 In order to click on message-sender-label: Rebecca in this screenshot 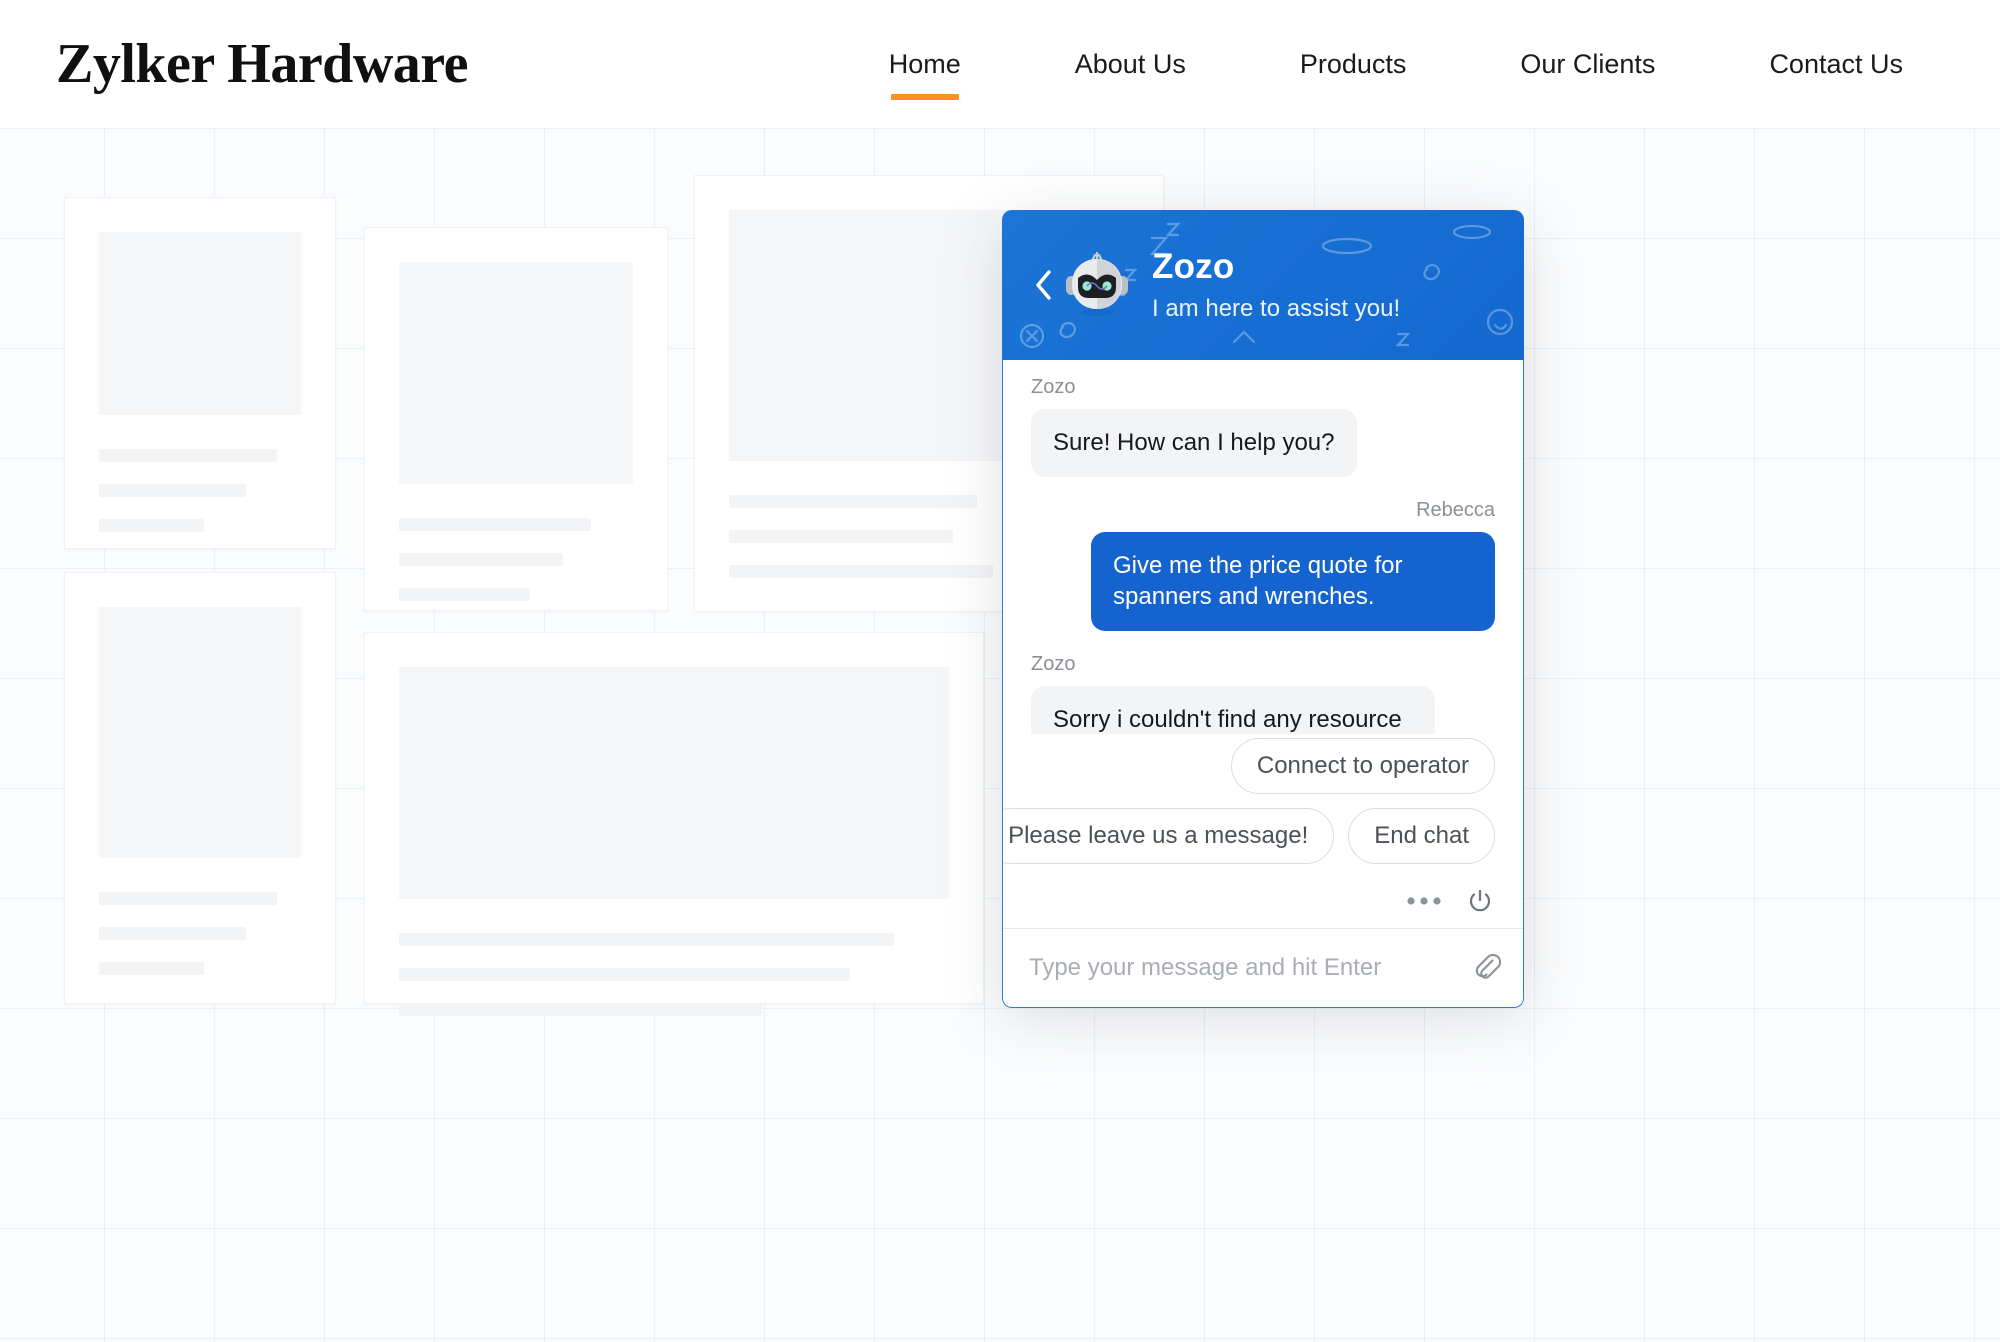, I will do `click(1455, 509)`.